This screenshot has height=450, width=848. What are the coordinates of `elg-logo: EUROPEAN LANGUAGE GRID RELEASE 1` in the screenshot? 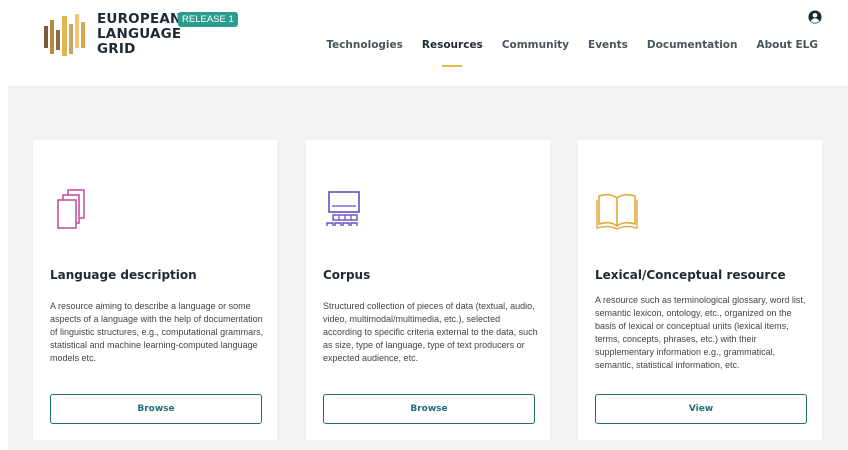 It's located at (142, 37).